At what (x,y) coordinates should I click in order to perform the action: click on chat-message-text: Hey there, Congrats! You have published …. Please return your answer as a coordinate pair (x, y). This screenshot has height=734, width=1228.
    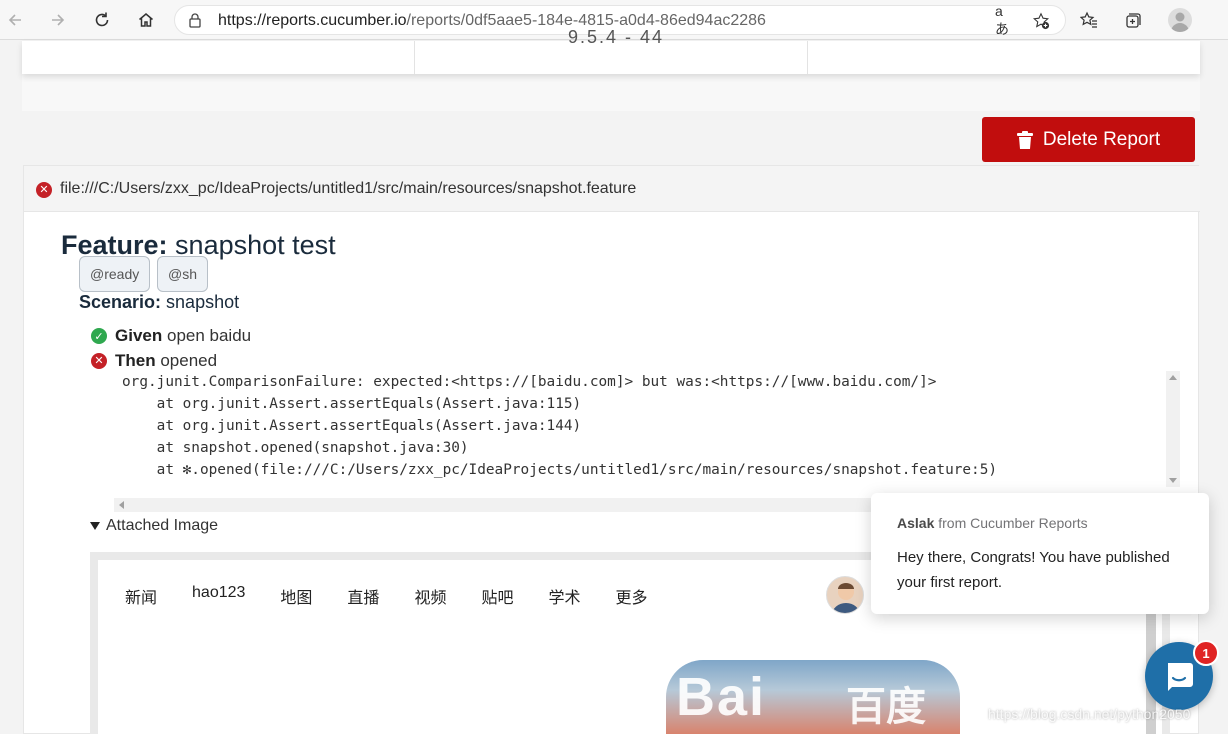
    Looking at the image, I should click on (1033, 570).